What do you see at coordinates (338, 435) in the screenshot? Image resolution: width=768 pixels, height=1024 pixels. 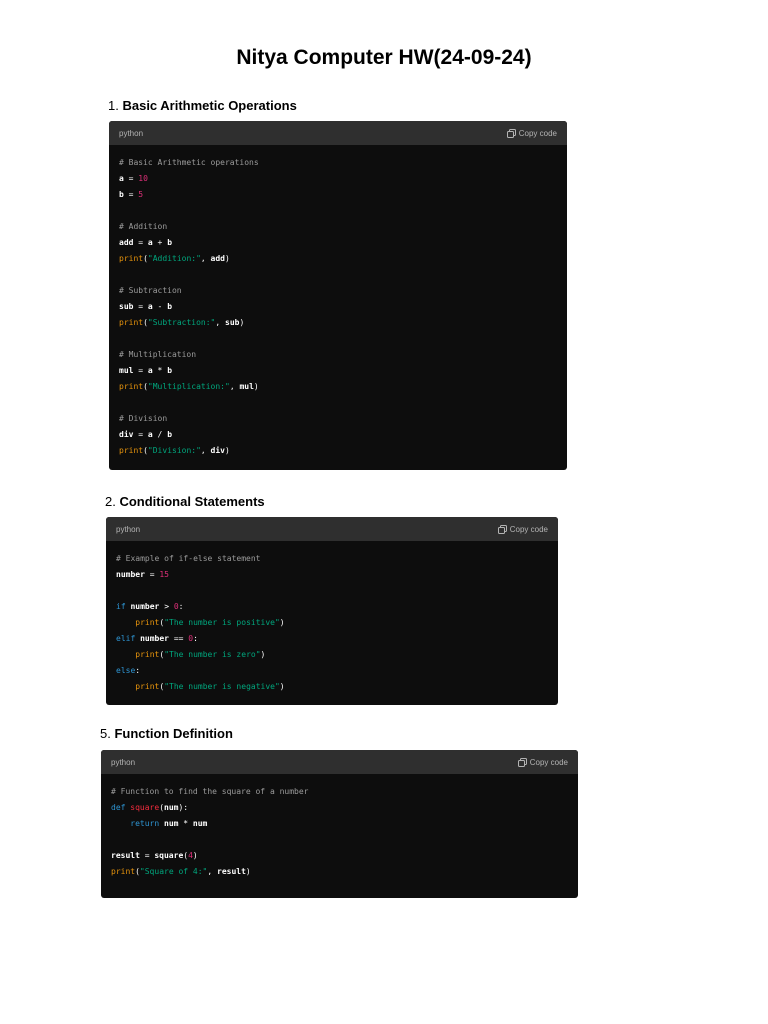 I see `code-line: div = a / b` at bounding box center [338, 435].